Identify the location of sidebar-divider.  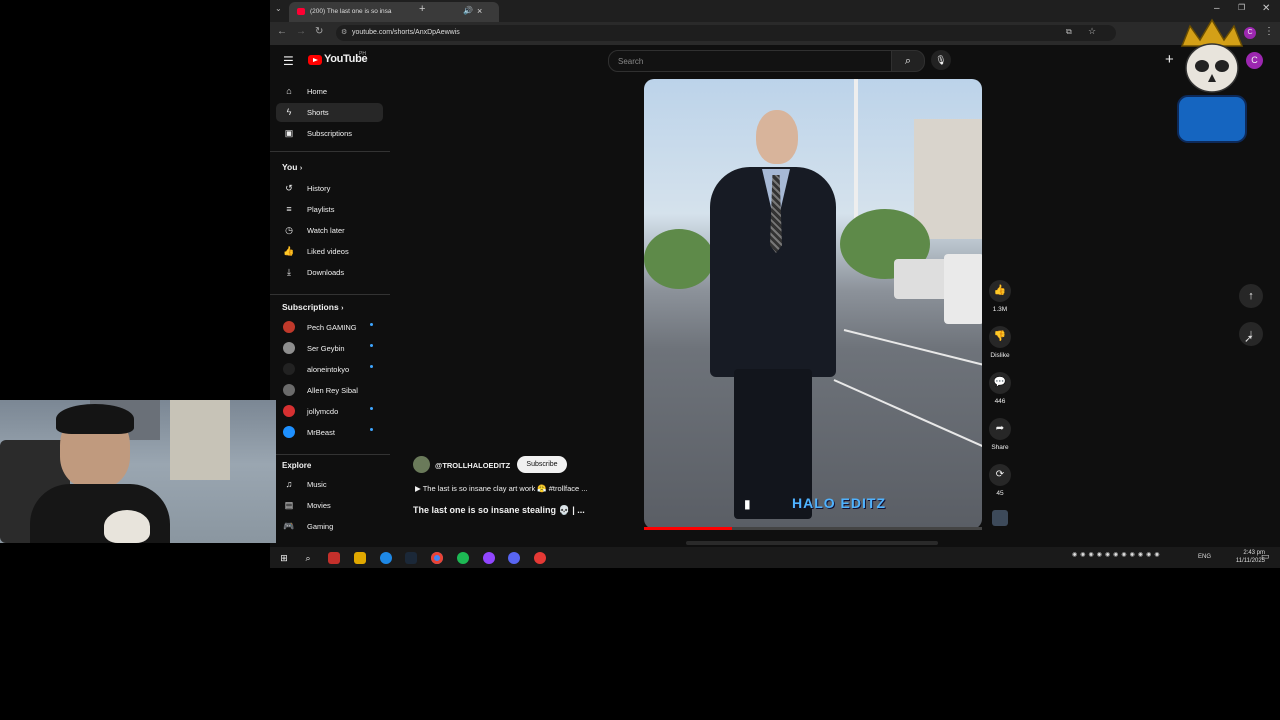
(330, 294).